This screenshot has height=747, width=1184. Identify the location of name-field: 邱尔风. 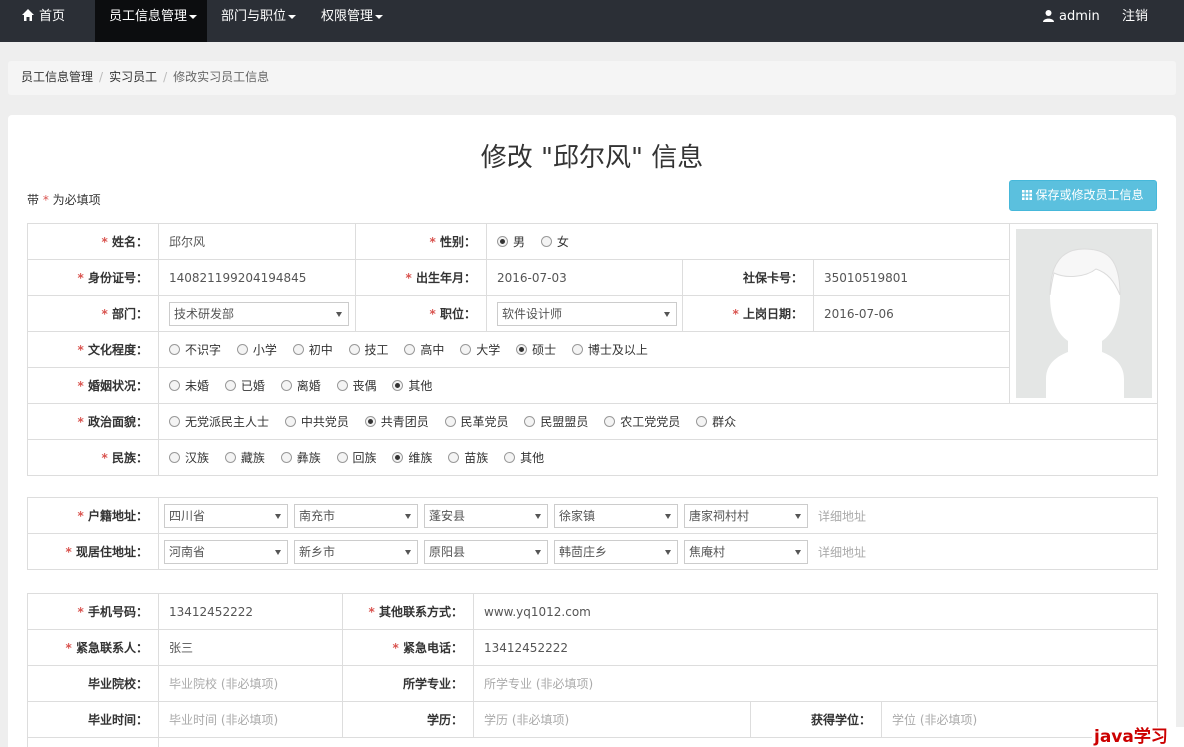
(257, 241).